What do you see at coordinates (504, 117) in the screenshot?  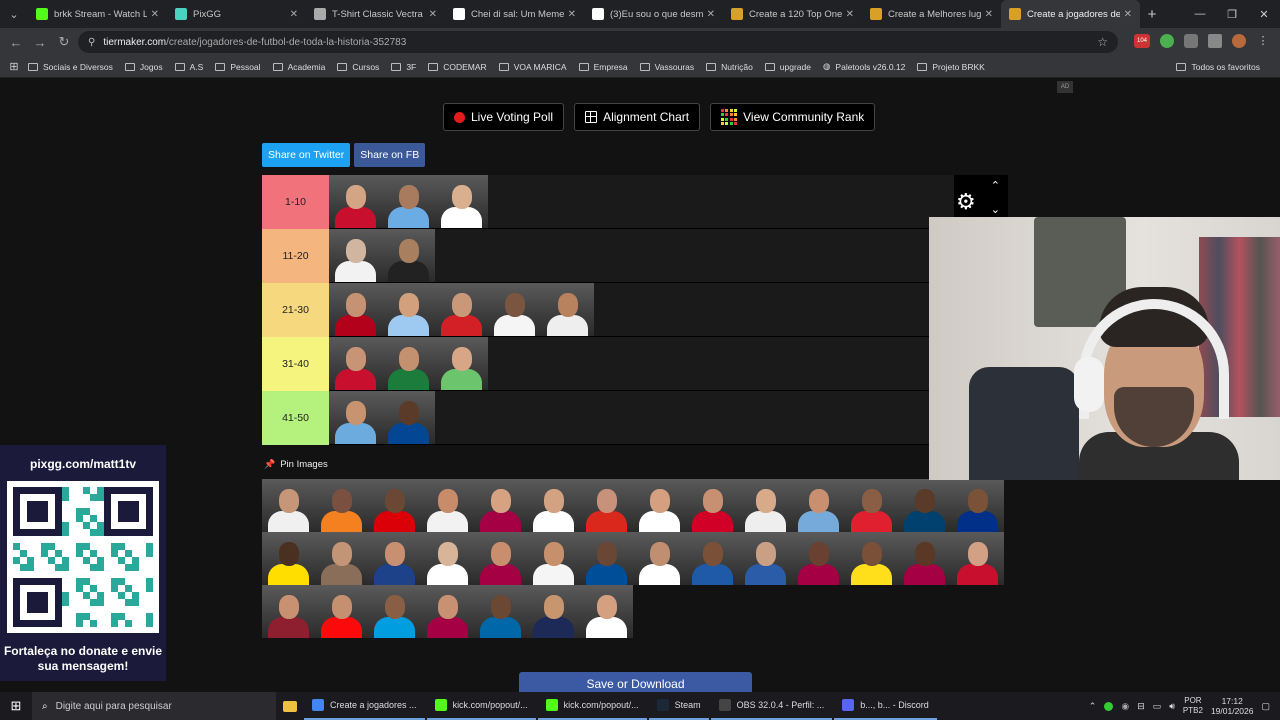 I see `live-voting-poll-button: Live Voting Poll` at bounding box center [504, 117].